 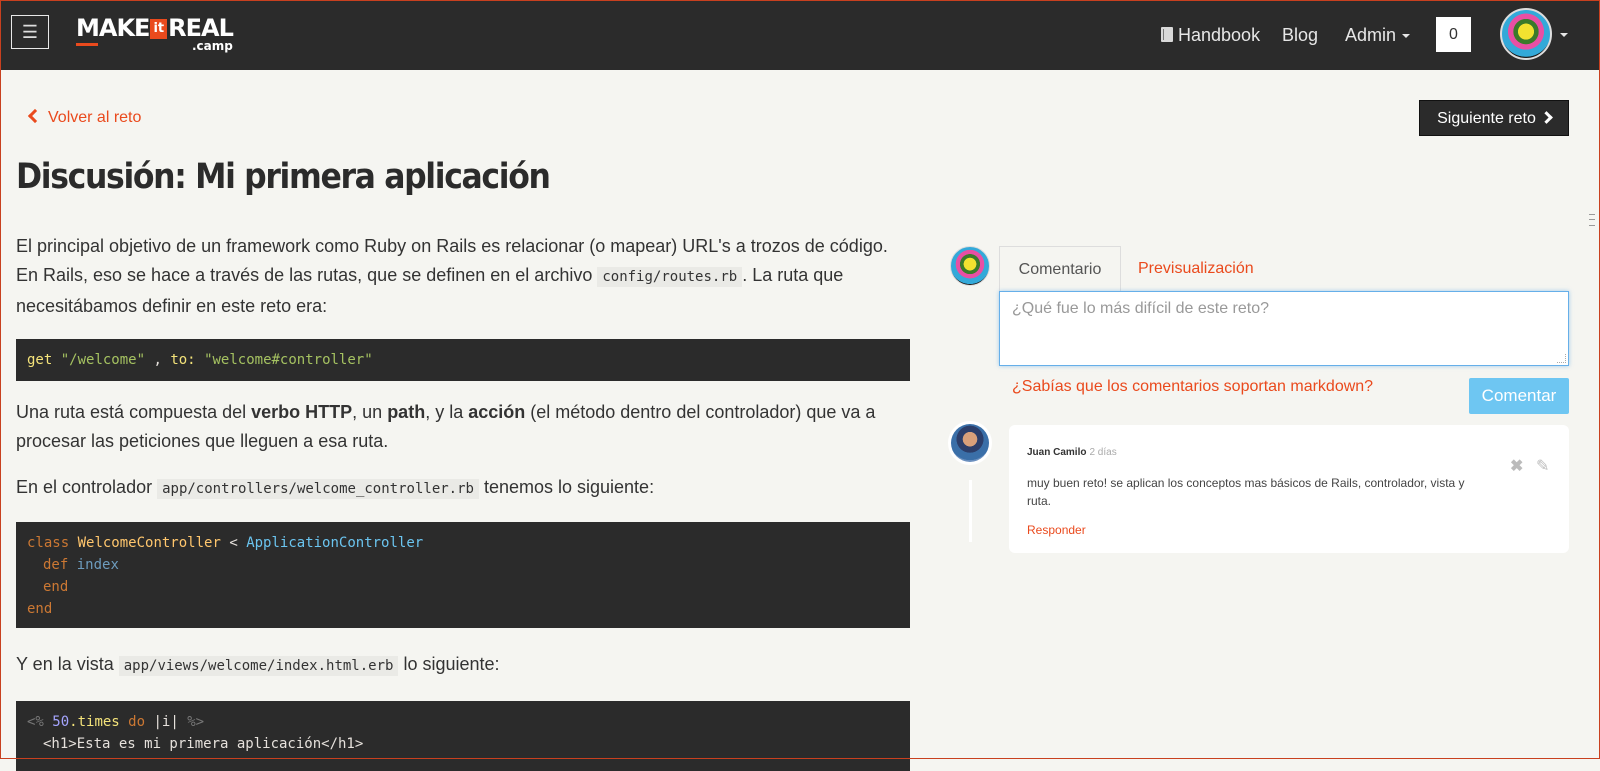 I want to click on reply-link: Responder, so click(x=1289, y=530).